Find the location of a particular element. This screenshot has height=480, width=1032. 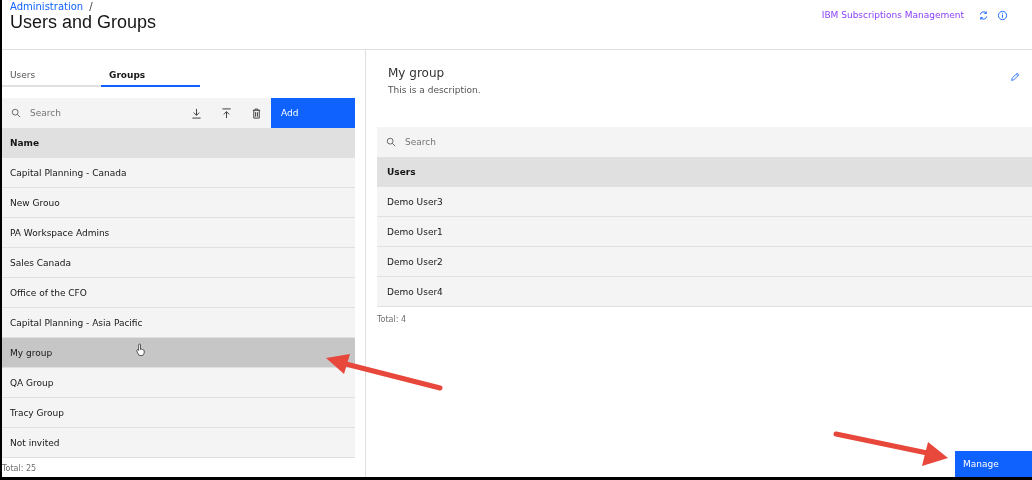

column-header: Users is located at coordinates (704, 172).